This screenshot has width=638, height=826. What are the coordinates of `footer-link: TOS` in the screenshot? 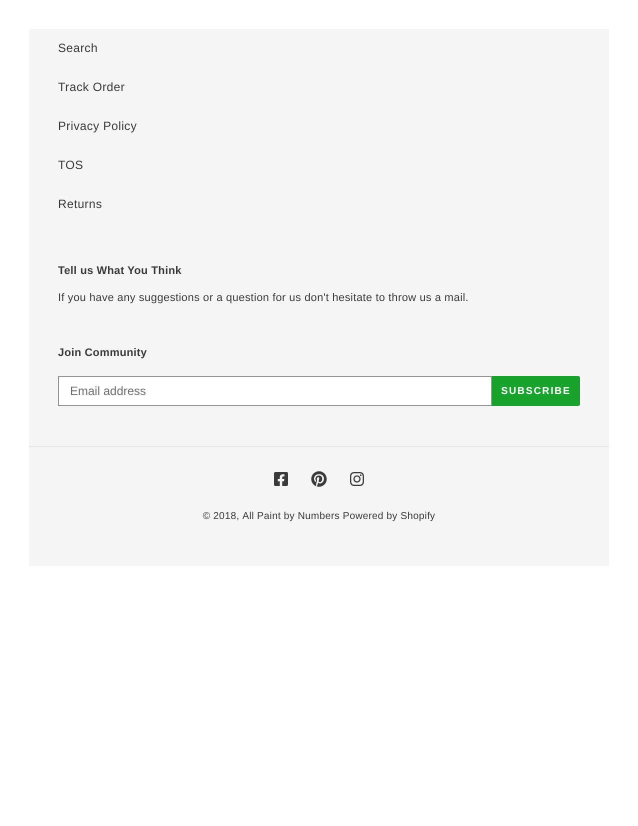 It's located at (71, 165).